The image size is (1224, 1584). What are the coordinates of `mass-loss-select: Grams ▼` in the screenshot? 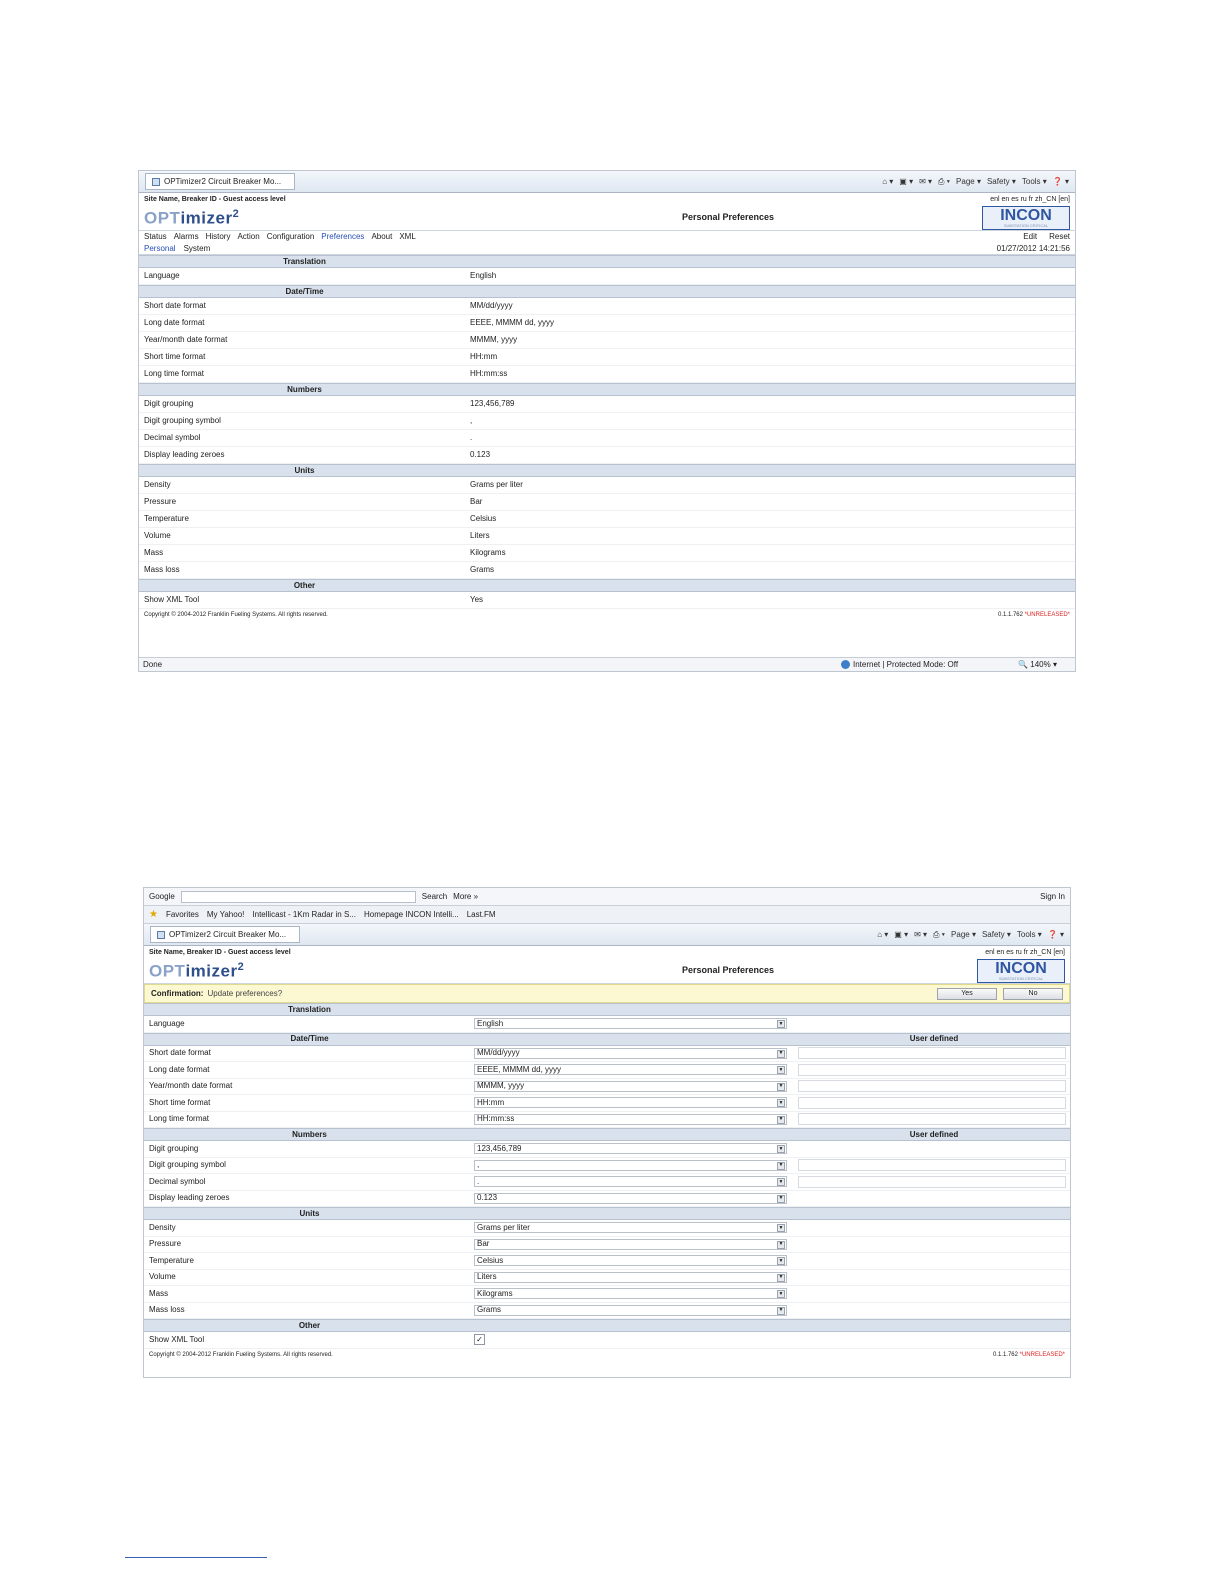 It's located at (630, 1310).